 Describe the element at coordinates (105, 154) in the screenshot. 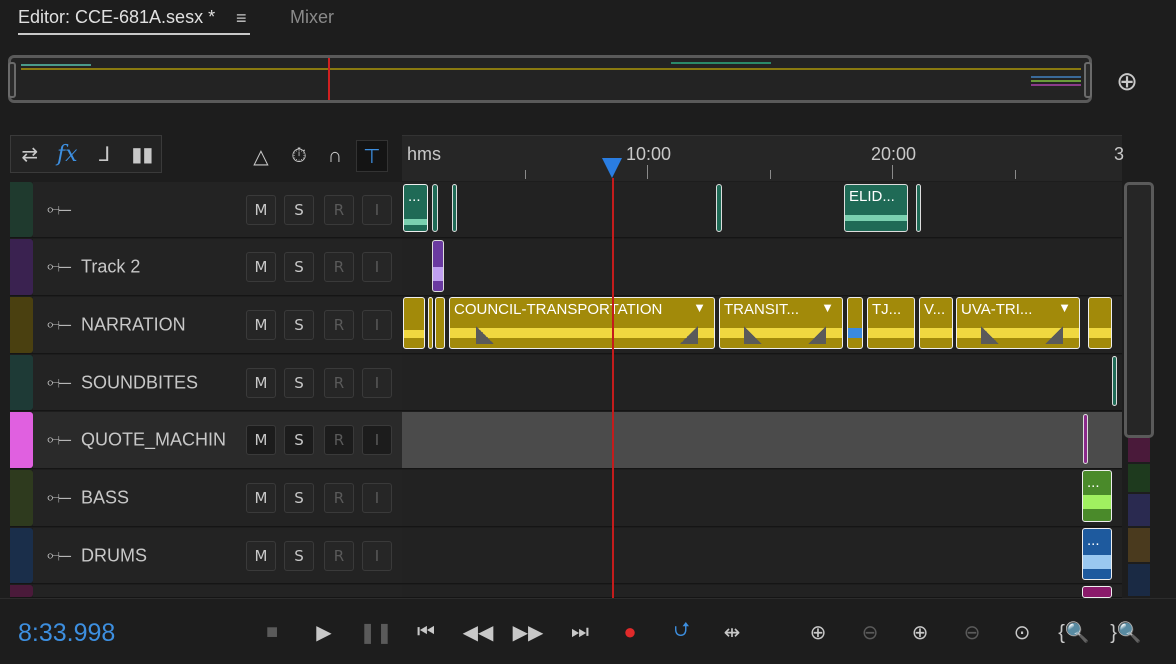

I see `send-icon: ⅃` at that location.